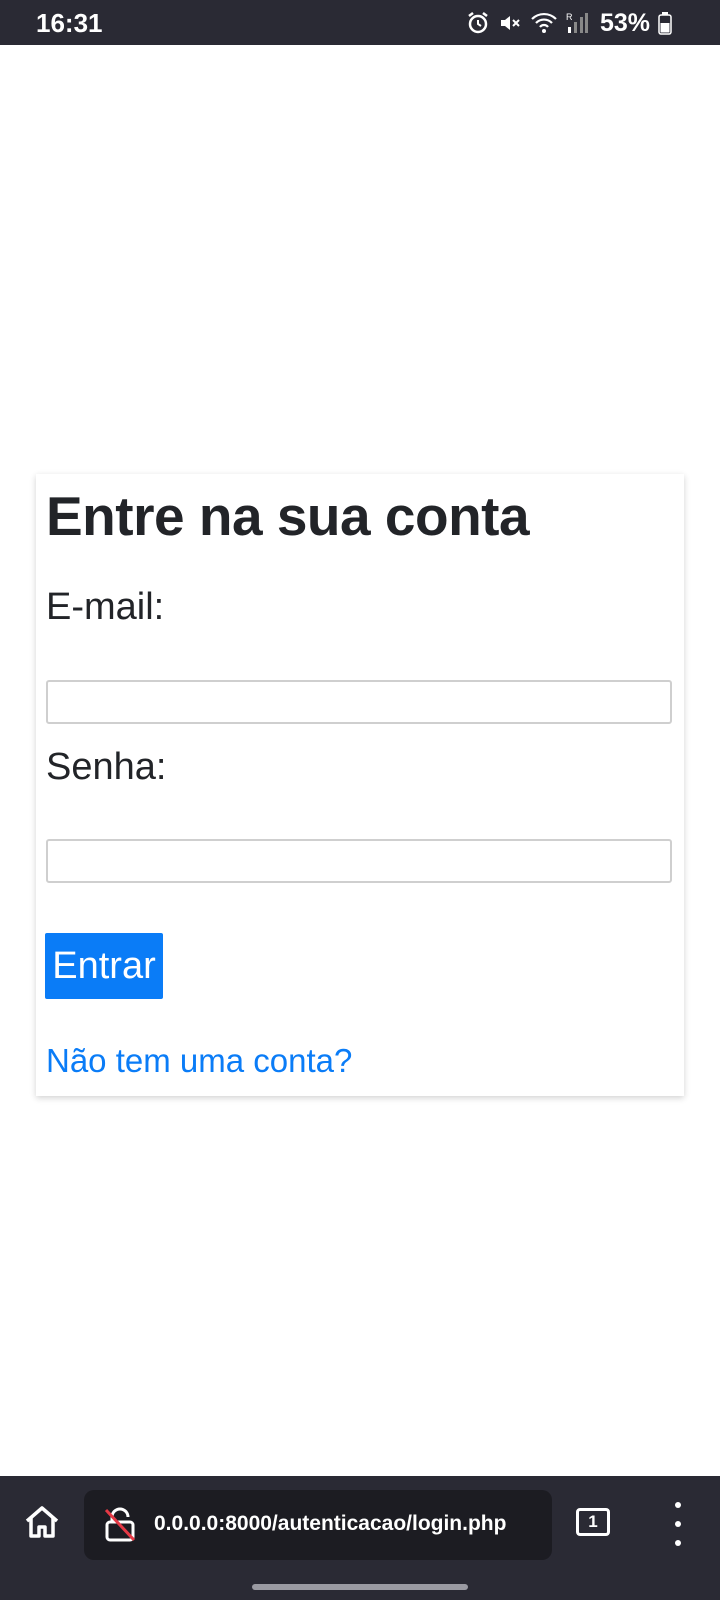 The image size is (720, 1600). I want to click on more-vert-icon, so click(678, 1524).